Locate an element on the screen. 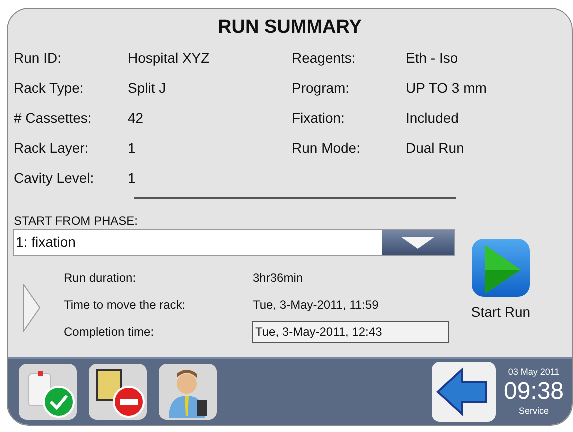  expand-arrow-icon is located at coordinates (32, 308).